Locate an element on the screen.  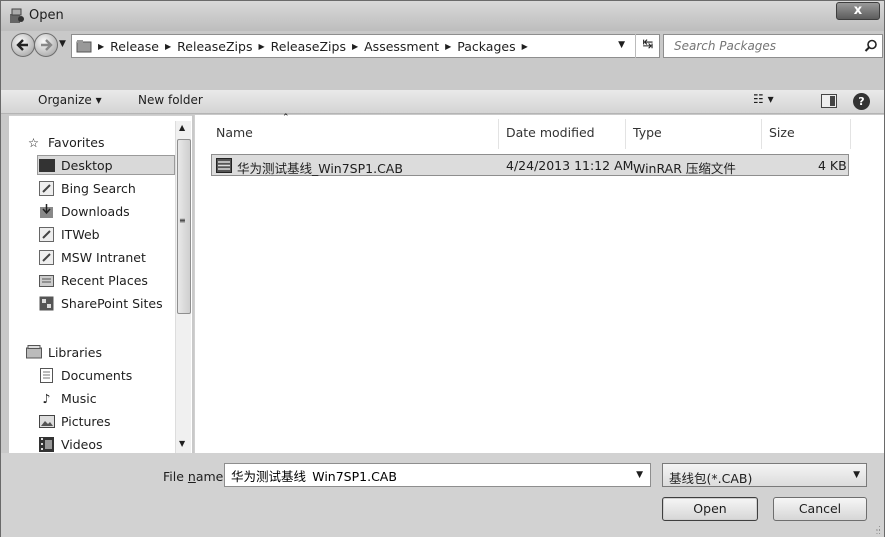
help-icon: ? is located at coordinates (861, 101).